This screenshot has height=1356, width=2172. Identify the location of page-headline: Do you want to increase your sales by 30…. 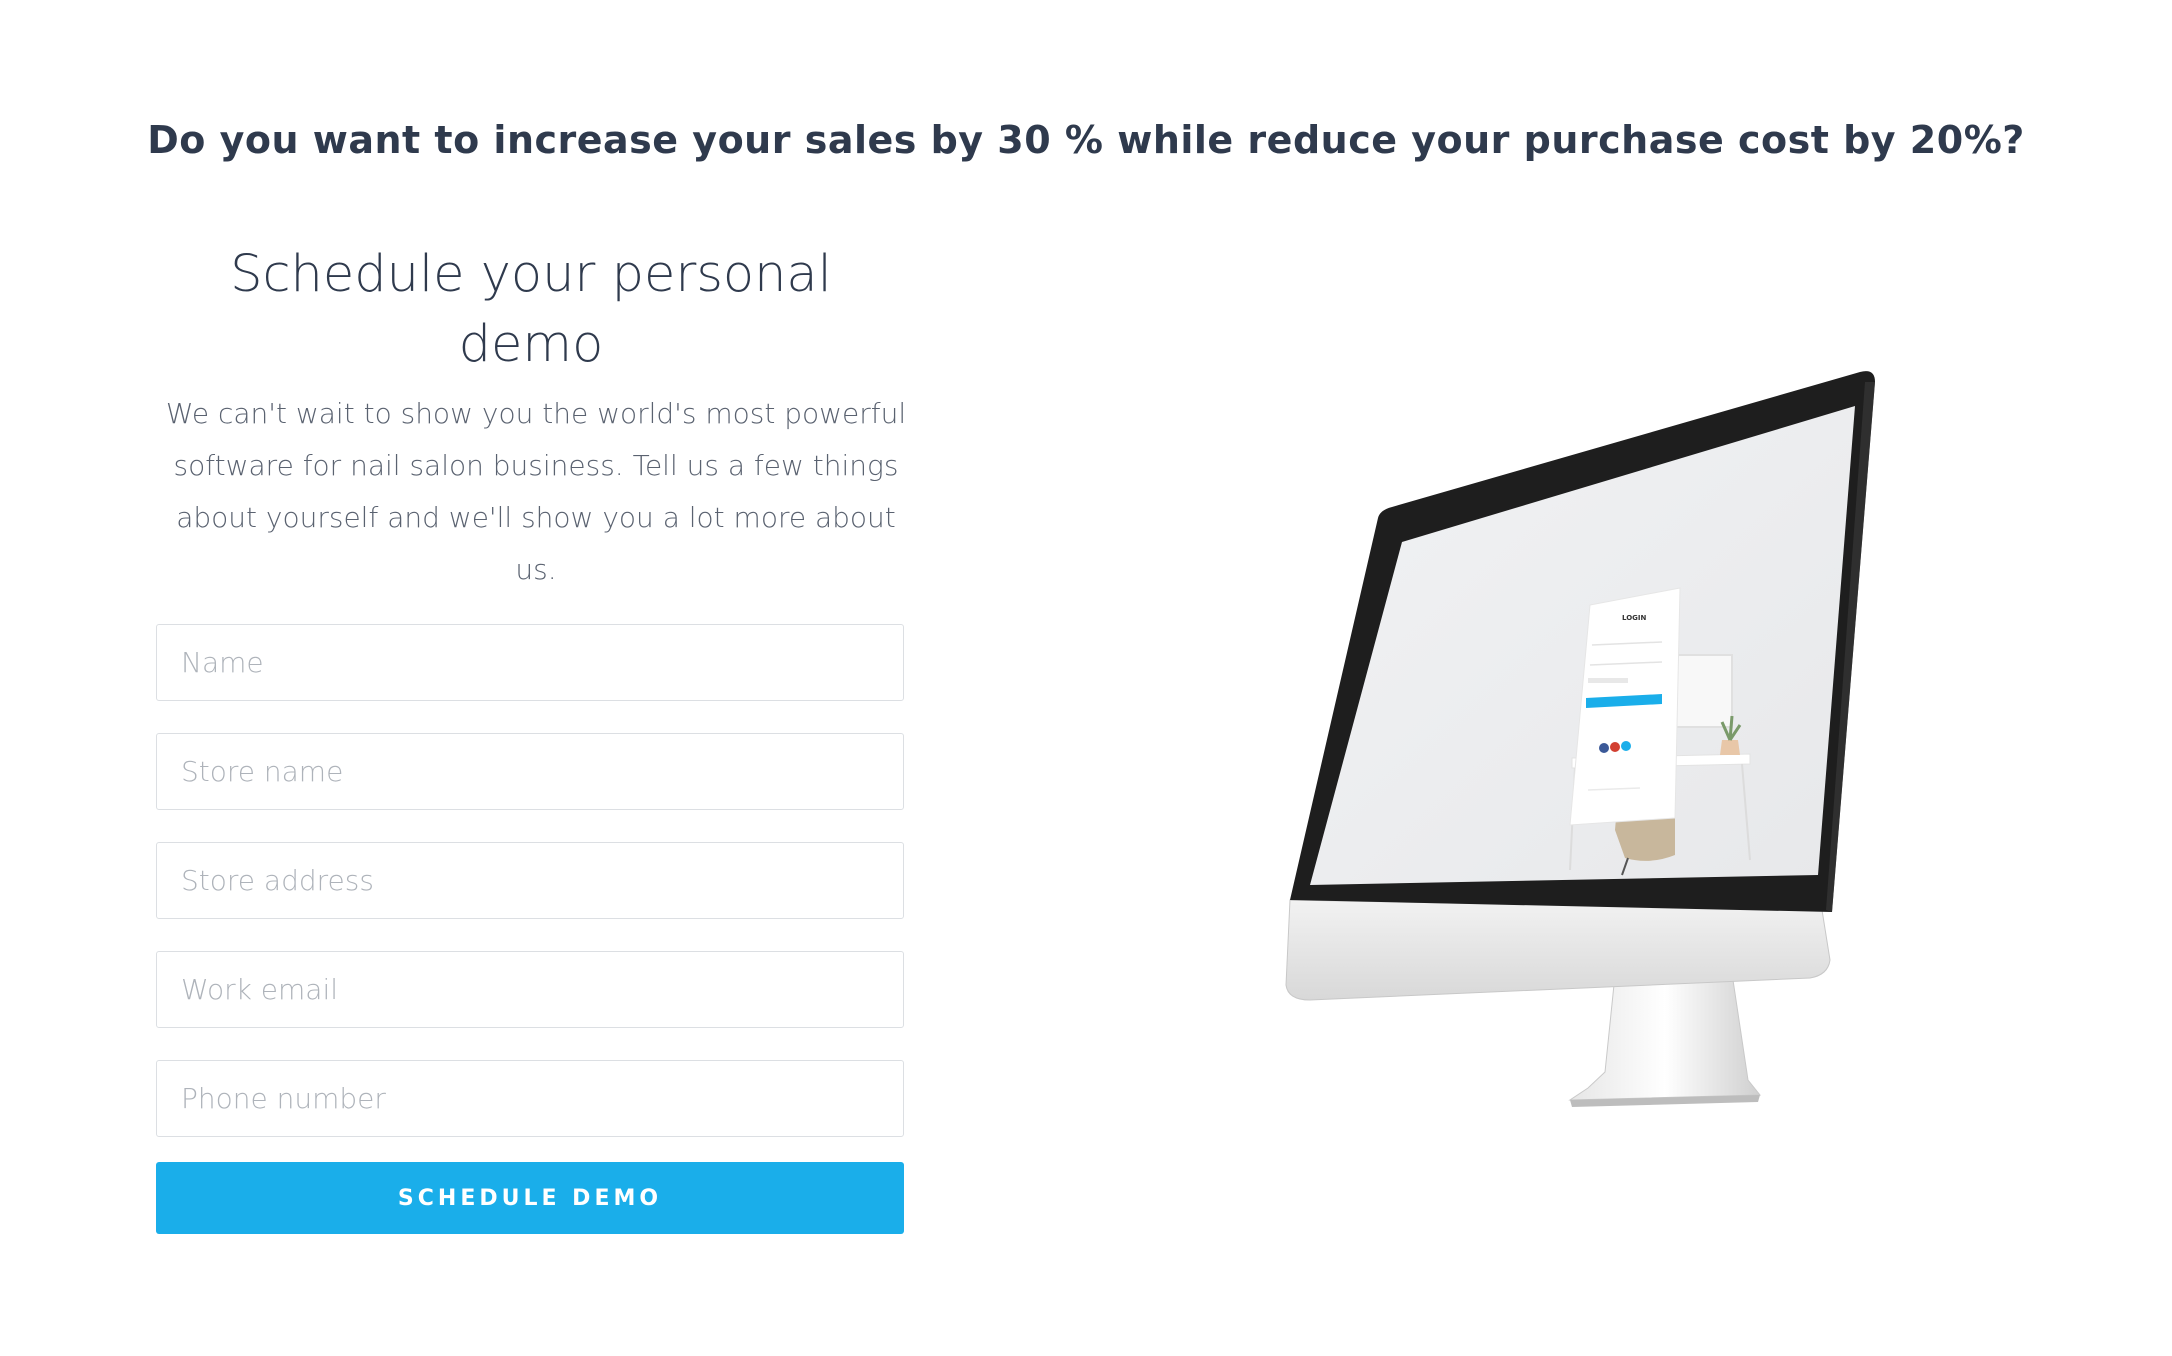
(1086, 140).